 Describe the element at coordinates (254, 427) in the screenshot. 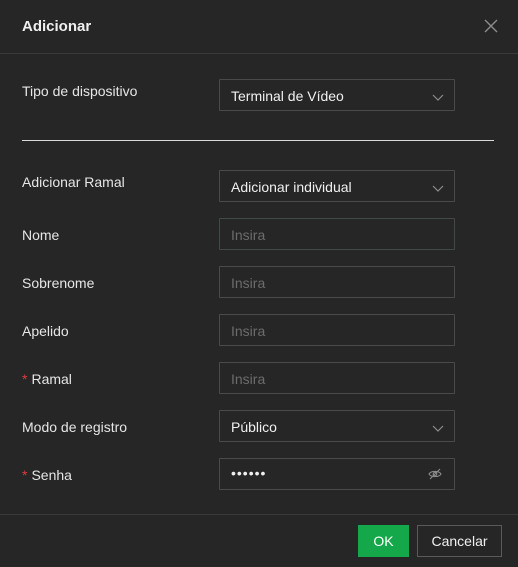

I see `registration-mode-value: Público` at that location.